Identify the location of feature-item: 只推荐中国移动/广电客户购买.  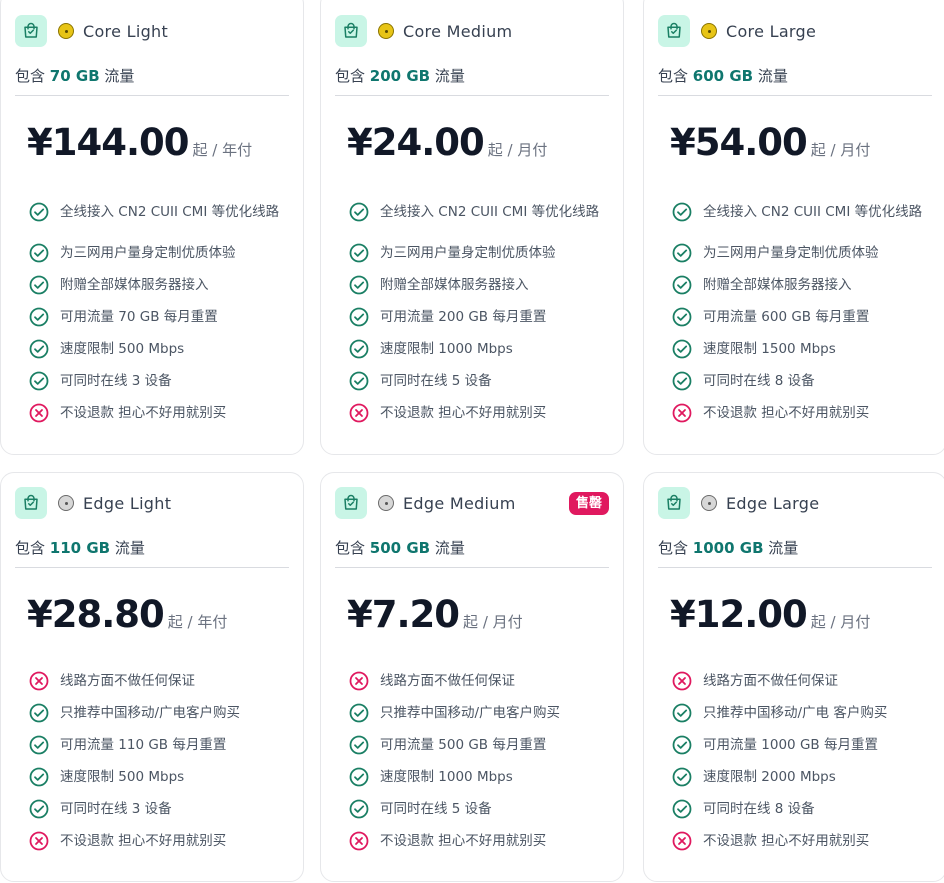
(478, 713).